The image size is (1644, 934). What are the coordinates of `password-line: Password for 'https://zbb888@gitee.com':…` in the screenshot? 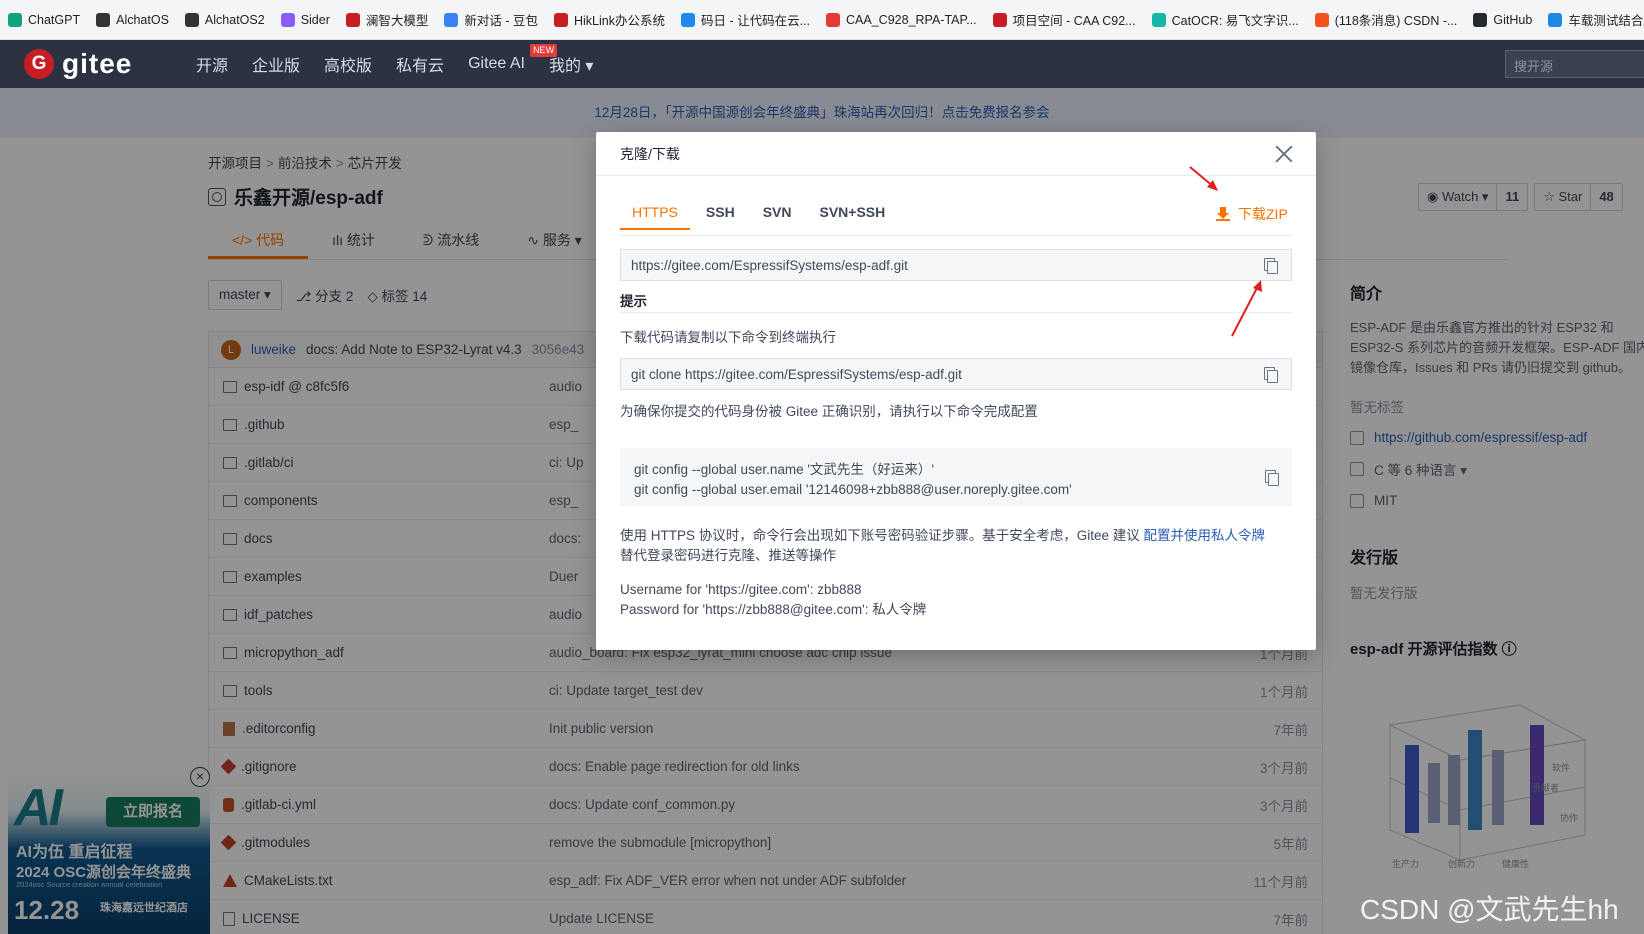 It's located at (773, 609).